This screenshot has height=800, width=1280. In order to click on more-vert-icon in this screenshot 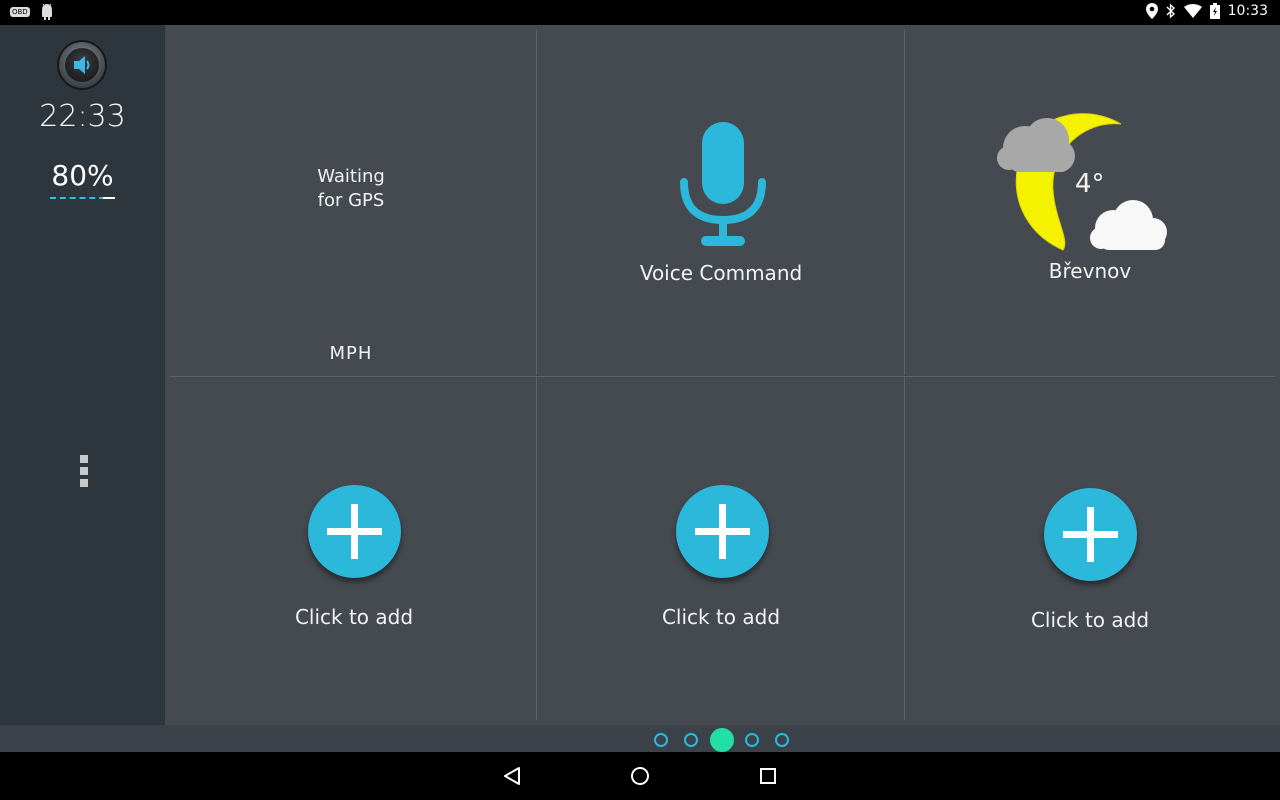, I will do `click(85, 475)`.